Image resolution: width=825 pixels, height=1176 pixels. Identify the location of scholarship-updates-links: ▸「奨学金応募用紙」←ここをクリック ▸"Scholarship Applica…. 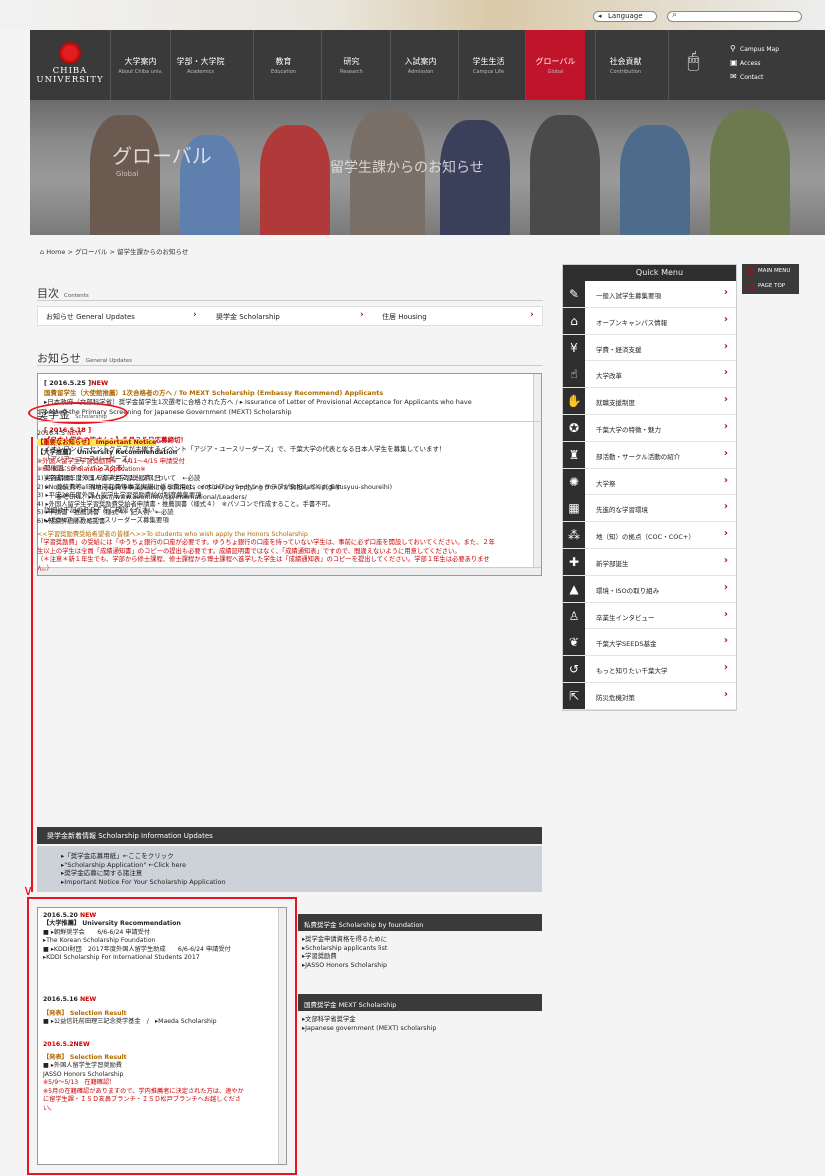
(289, 869).